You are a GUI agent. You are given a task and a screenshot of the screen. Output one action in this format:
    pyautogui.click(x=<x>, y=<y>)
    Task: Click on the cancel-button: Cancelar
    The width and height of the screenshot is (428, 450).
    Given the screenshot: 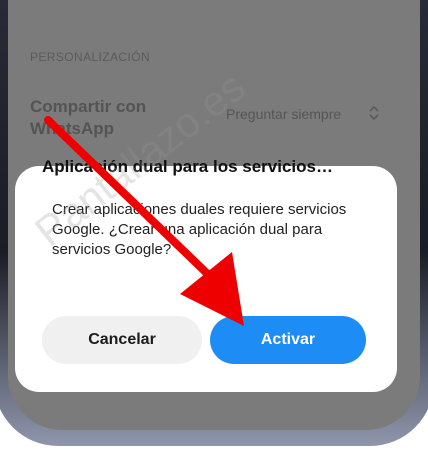 What is the action you would take?
    pyautogui.click(x=122, y=340)
    